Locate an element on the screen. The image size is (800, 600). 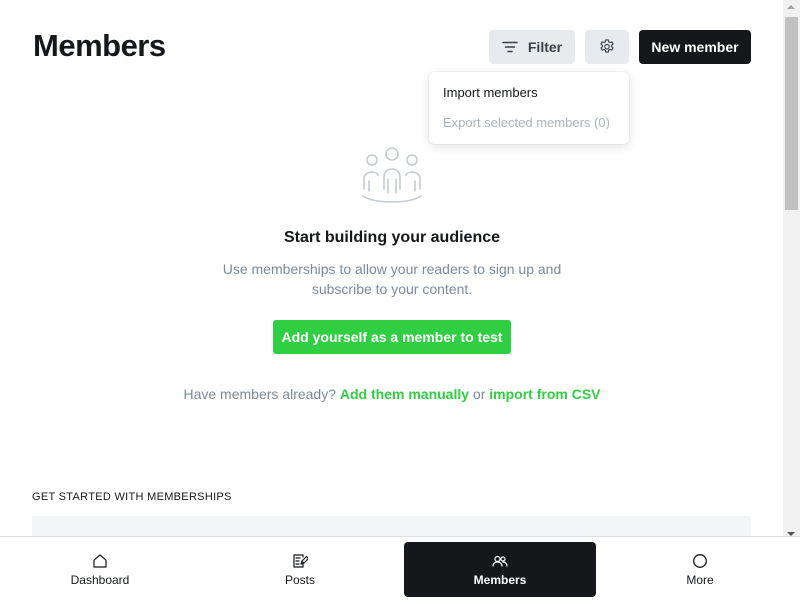
add-yourself-button: Add yourself as a member to test is located at coordinates (392, 337).